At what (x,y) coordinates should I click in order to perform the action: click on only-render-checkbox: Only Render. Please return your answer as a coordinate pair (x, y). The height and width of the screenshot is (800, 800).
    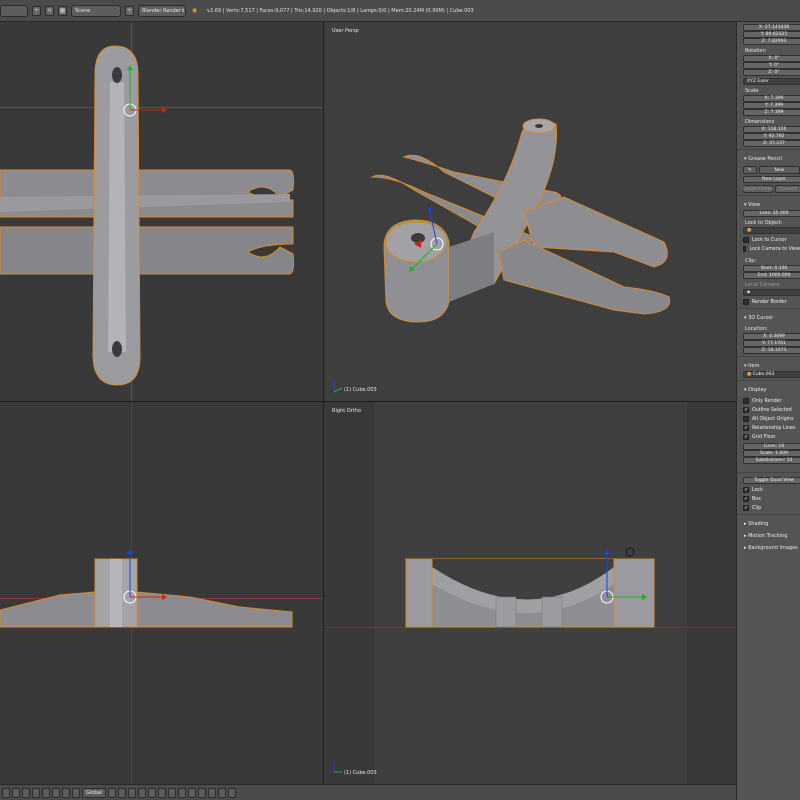
    Looking at the image, I should click on (771, 401).